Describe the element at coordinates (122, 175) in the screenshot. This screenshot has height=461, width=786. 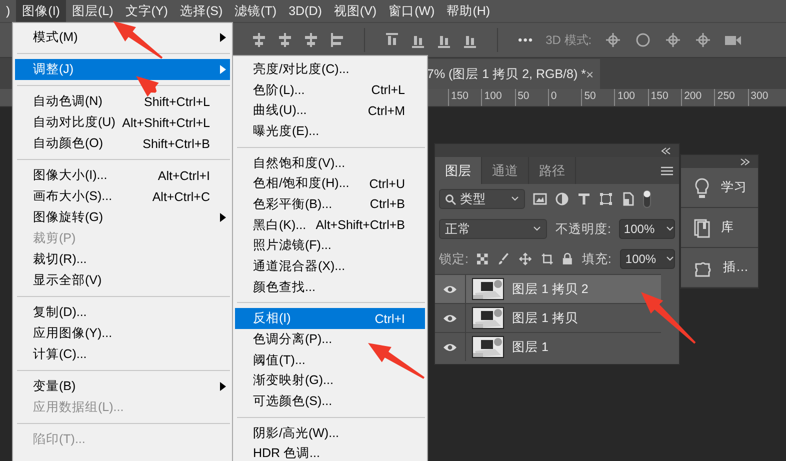
I see `menu-item: 图像大小(I)... Alt+Ctrl+I` at that location.